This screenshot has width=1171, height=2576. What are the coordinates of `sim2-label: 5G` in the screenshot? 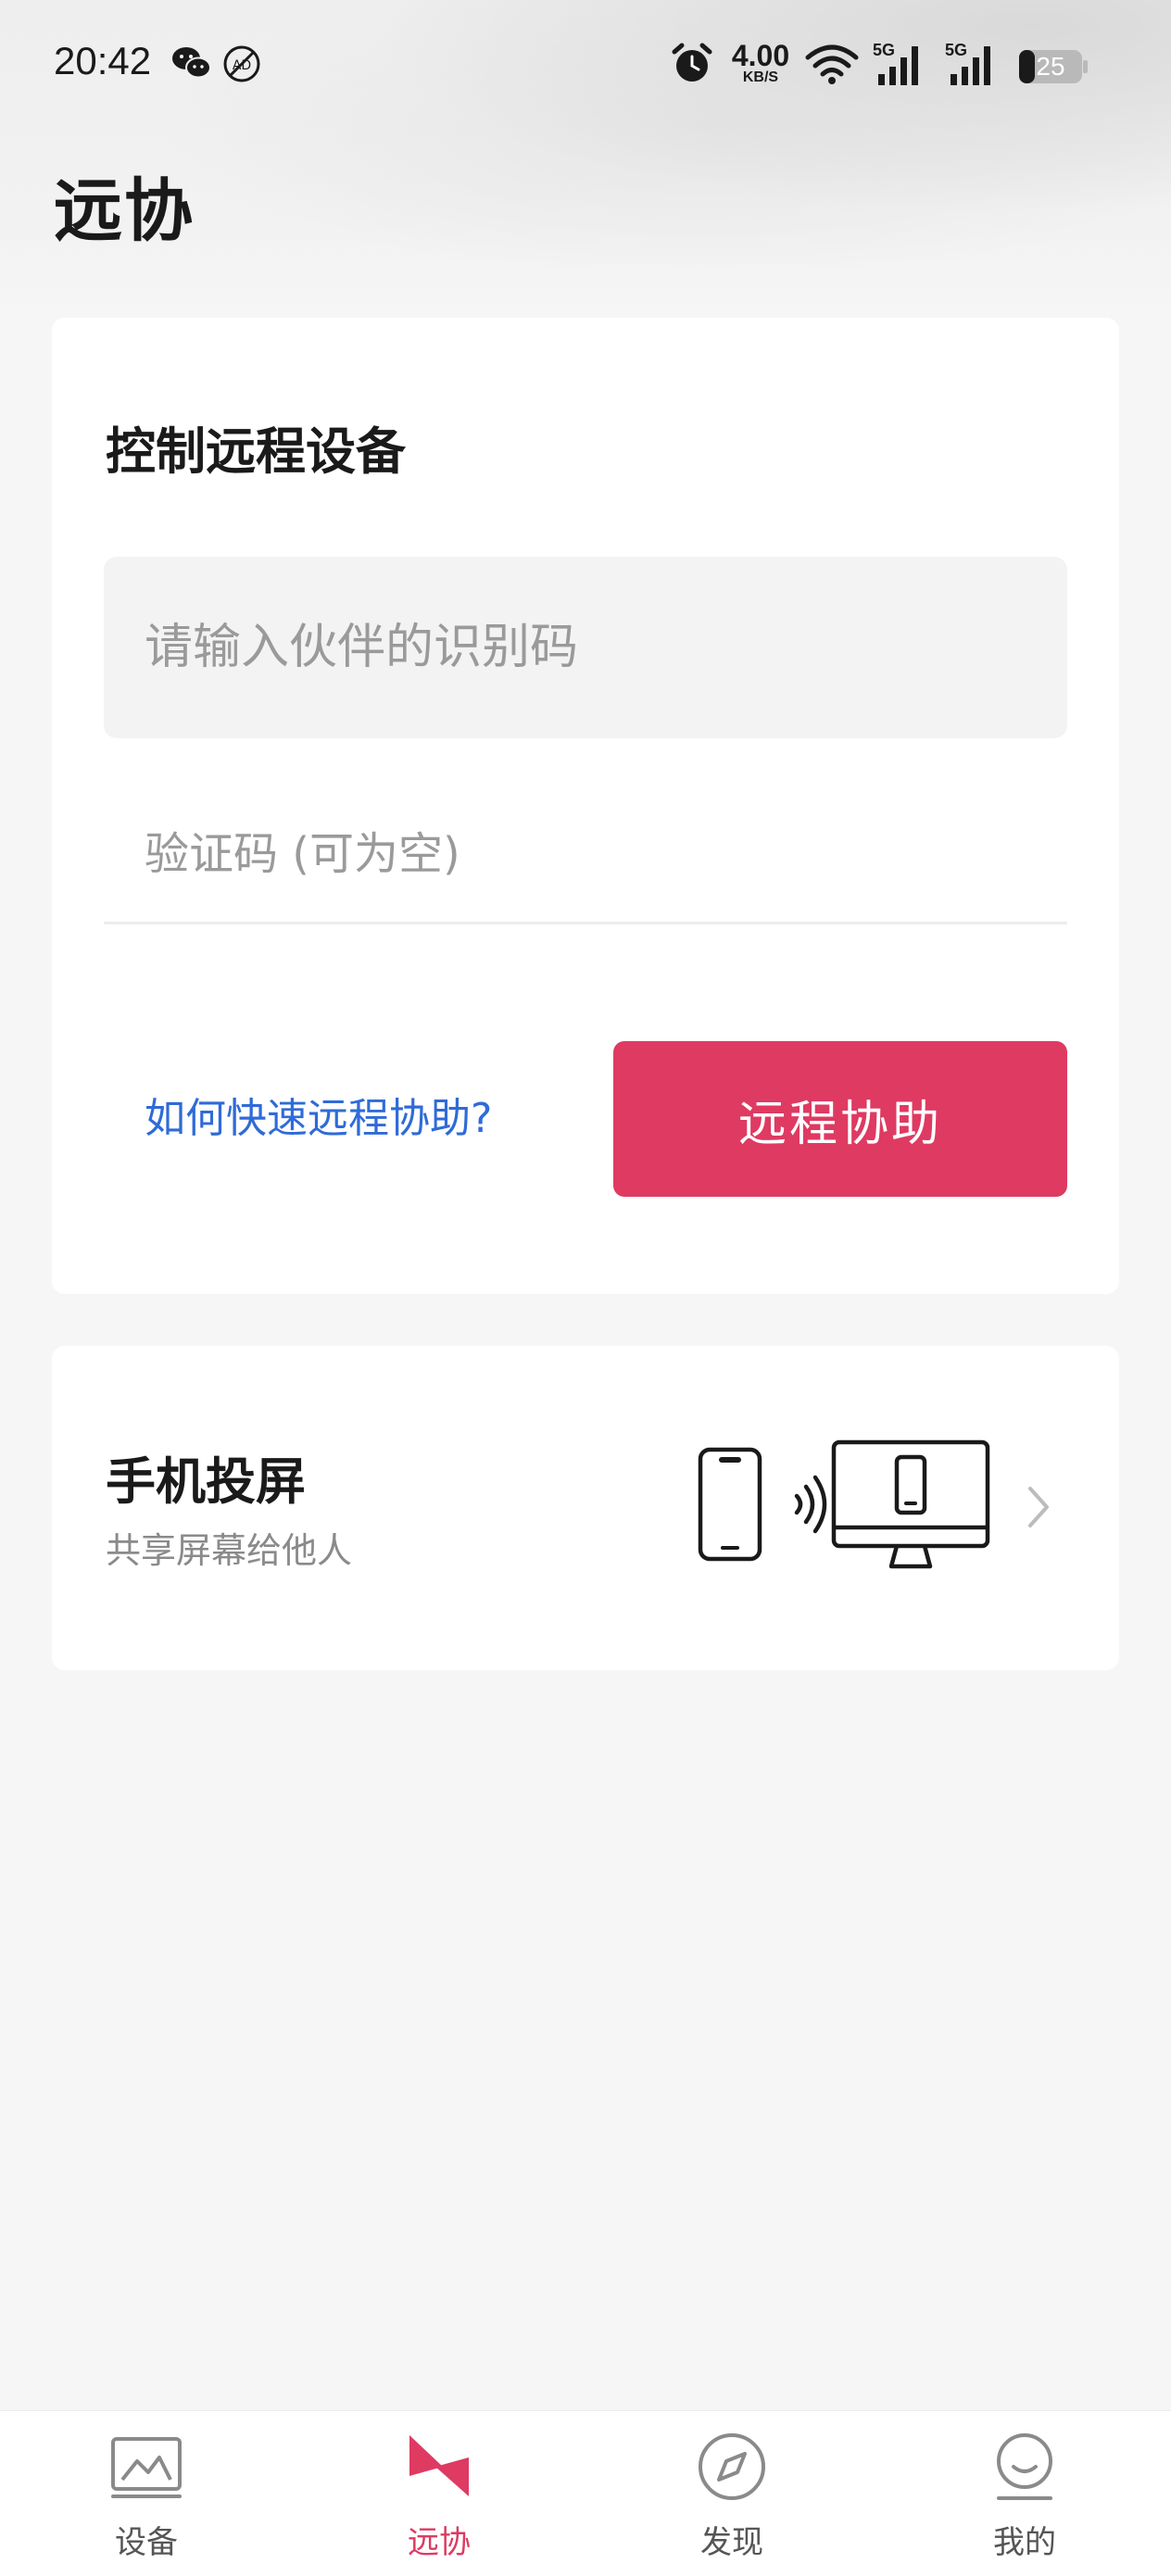 It's located at (957, 50).